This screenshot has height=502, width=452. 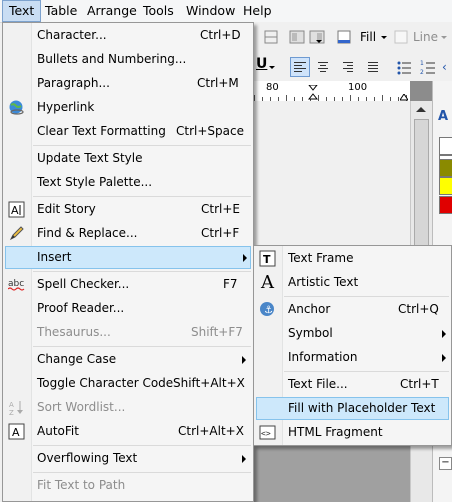 I want to click on submenu-item-text-frame: T Text Frame, so click(x=352, y=258).